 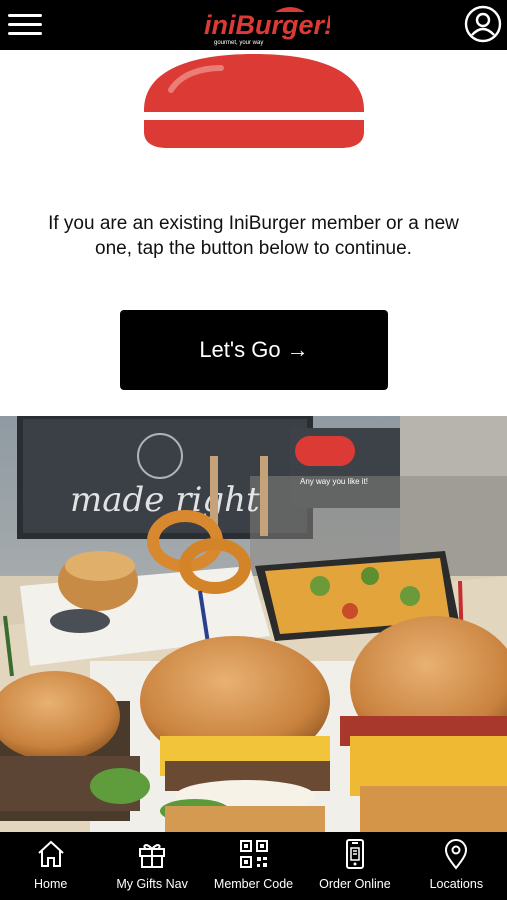 What do you see at coordinates (152, 856) in the screenshot?
I see `gift-icon` at bounding box center [152, 856].